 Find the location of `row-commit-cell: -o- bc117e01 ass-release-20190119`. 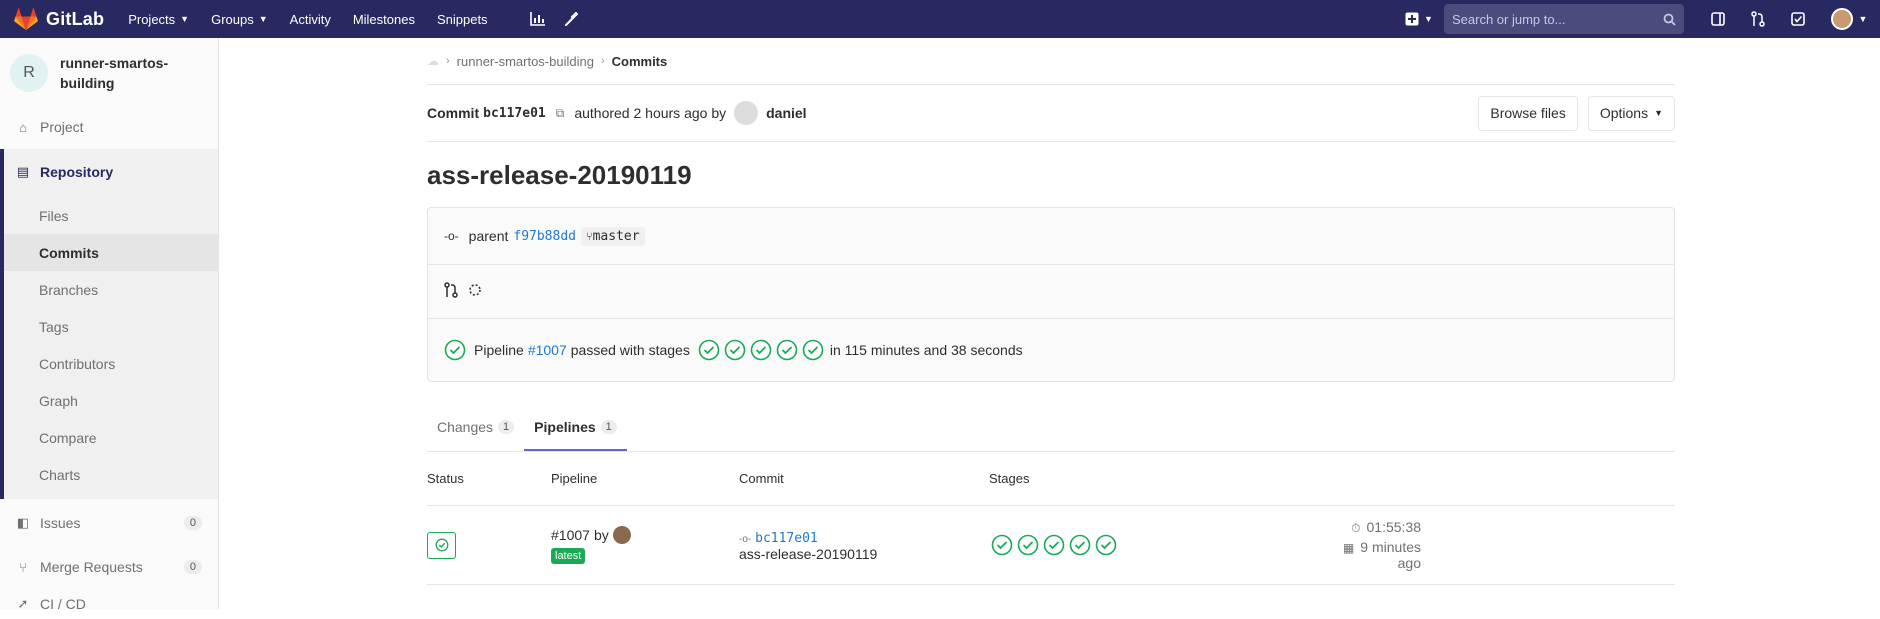

row-commit-cell: -o- bc117e01 ass-release-20190119 is located at coordinates (864, 545).